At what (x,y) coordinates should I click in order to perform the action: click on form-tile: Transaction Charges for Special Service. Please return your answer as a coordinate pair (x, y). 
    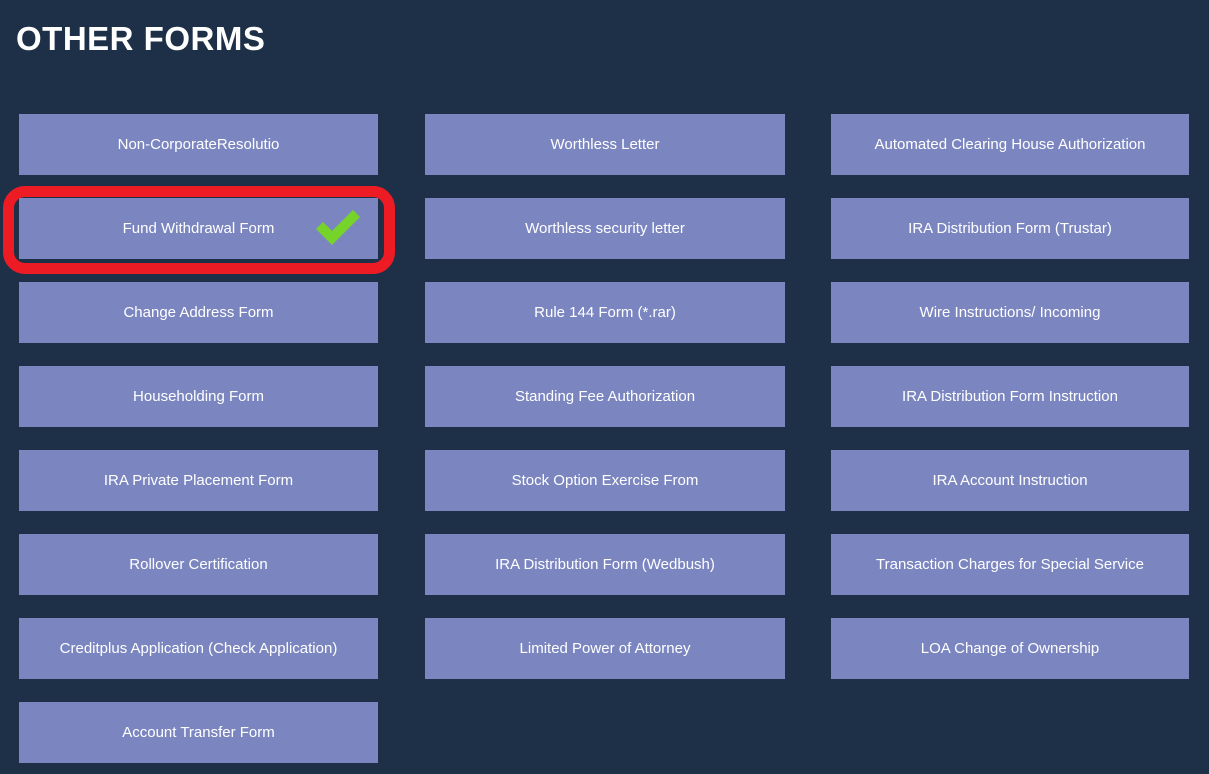
    Looking at the image, I should click on (1010, 564).